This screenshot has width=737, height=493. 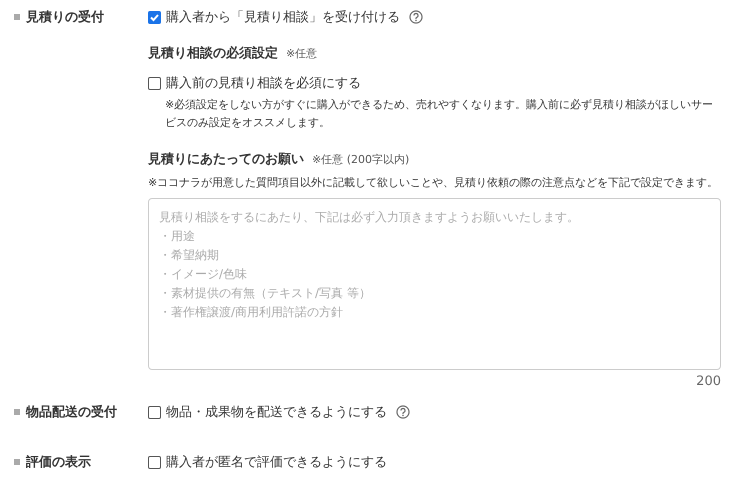 I want to click on checkbox-label: 購入者が匿名で評価できるようにする, so click(x=276, y=462).